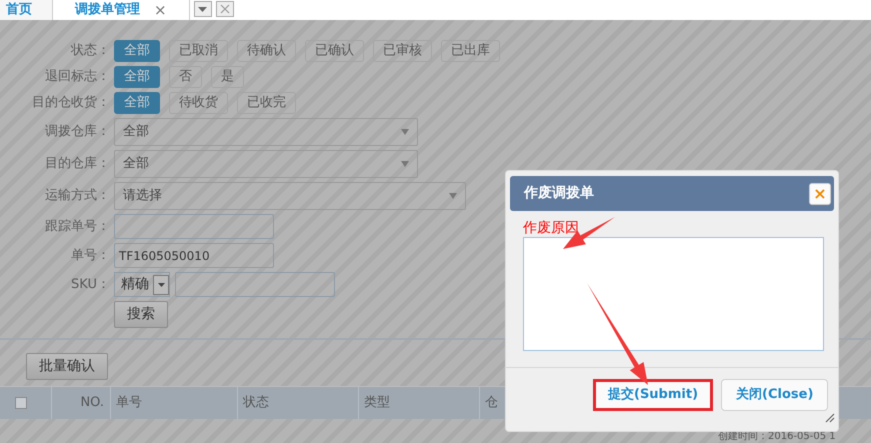 The height and width of the screenshot is (443, 871). What do you see at coordinates (589, 233) in the screenshot?
I see `annotation-arrow` at bounding box center [589, 233].